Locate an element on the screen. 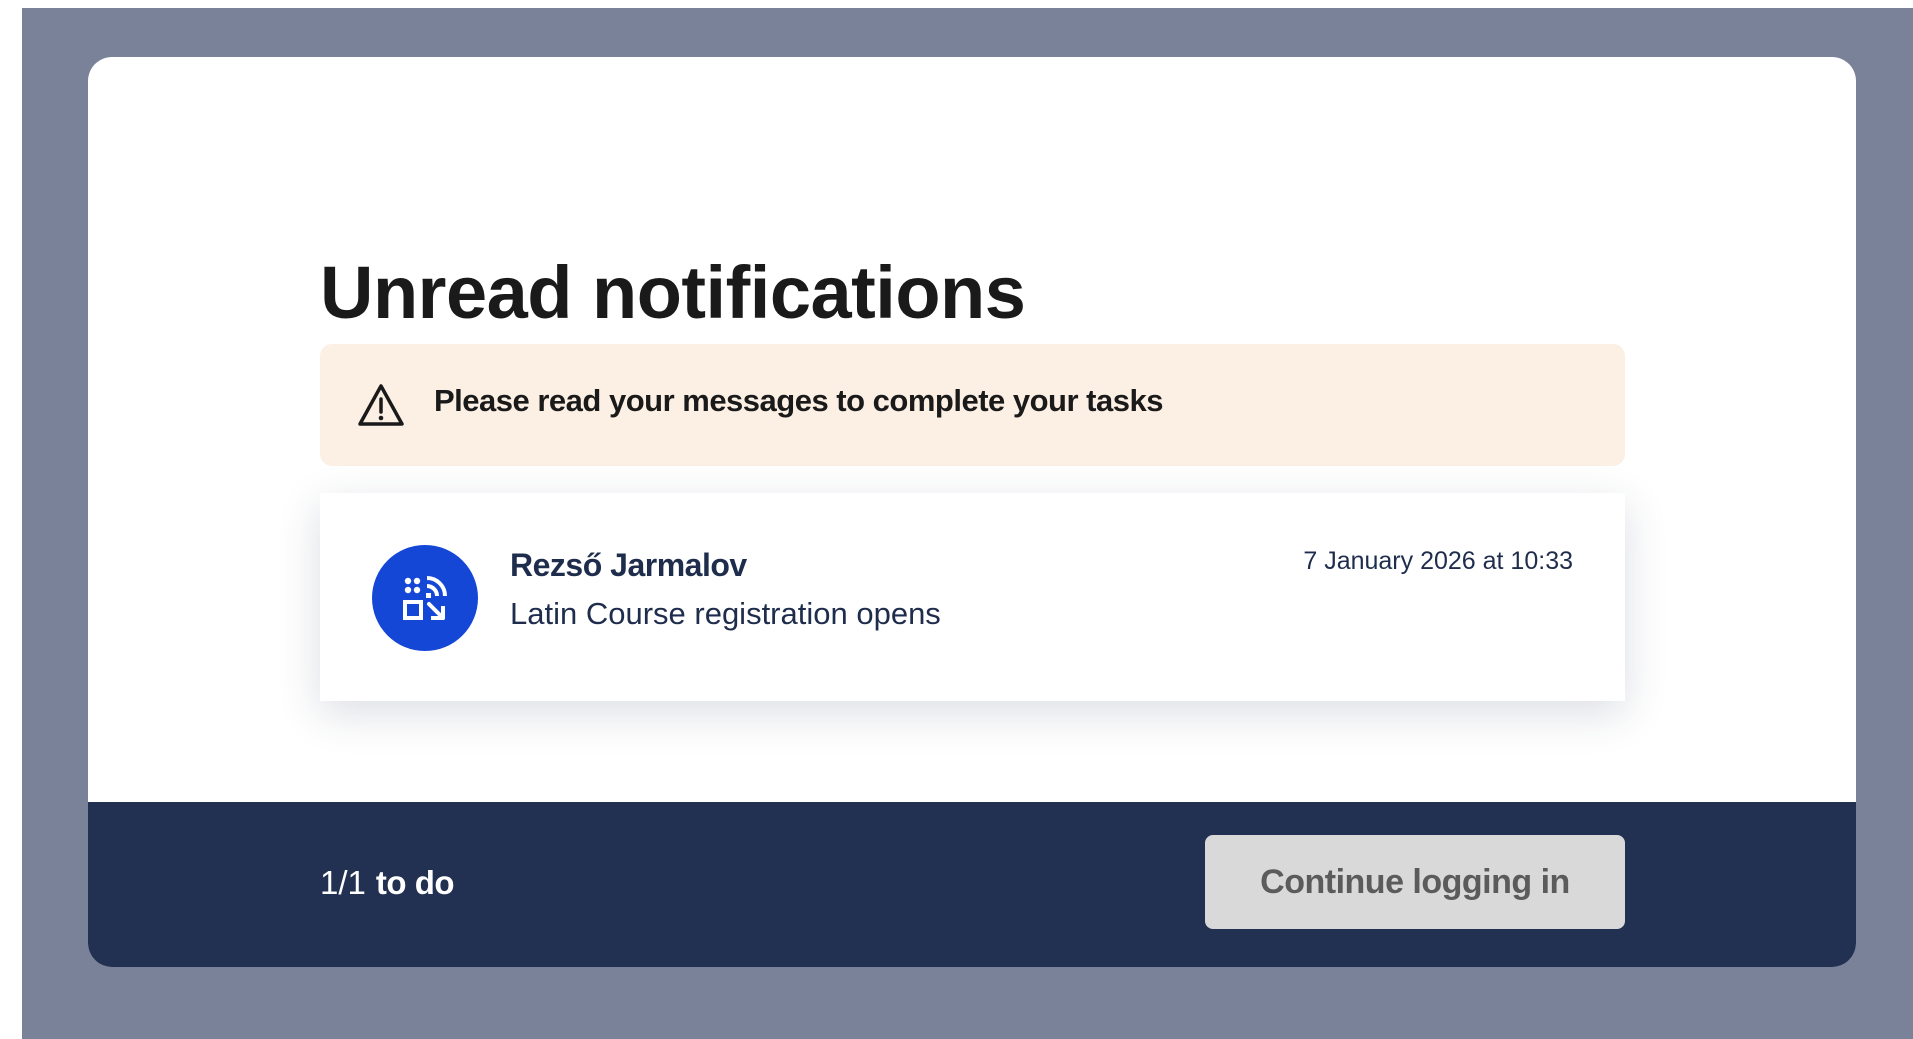 This screenshot has height=1039, width=1913. avatar is located at coordinates (425, 598).